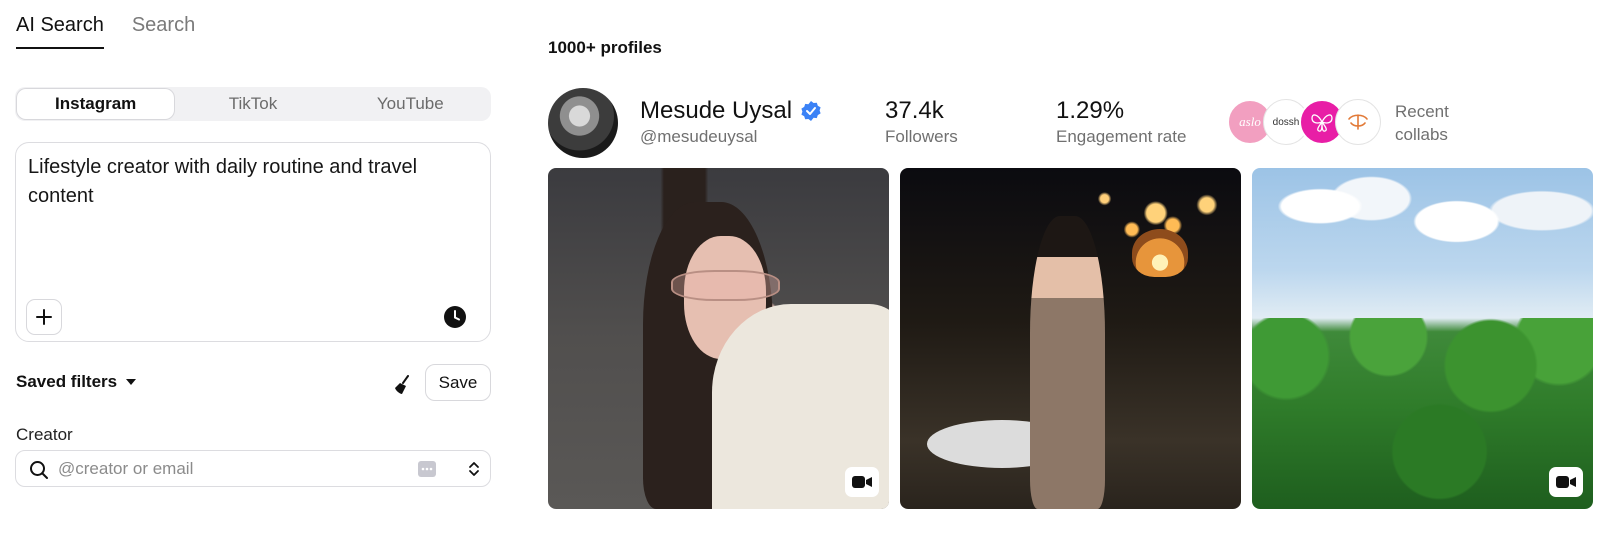 The width and height of the screenshot is (1600, 534). Describe the element at coordinates (1090, 110) in the screenshot. I see `engagement-value: 1.29%` at that location.